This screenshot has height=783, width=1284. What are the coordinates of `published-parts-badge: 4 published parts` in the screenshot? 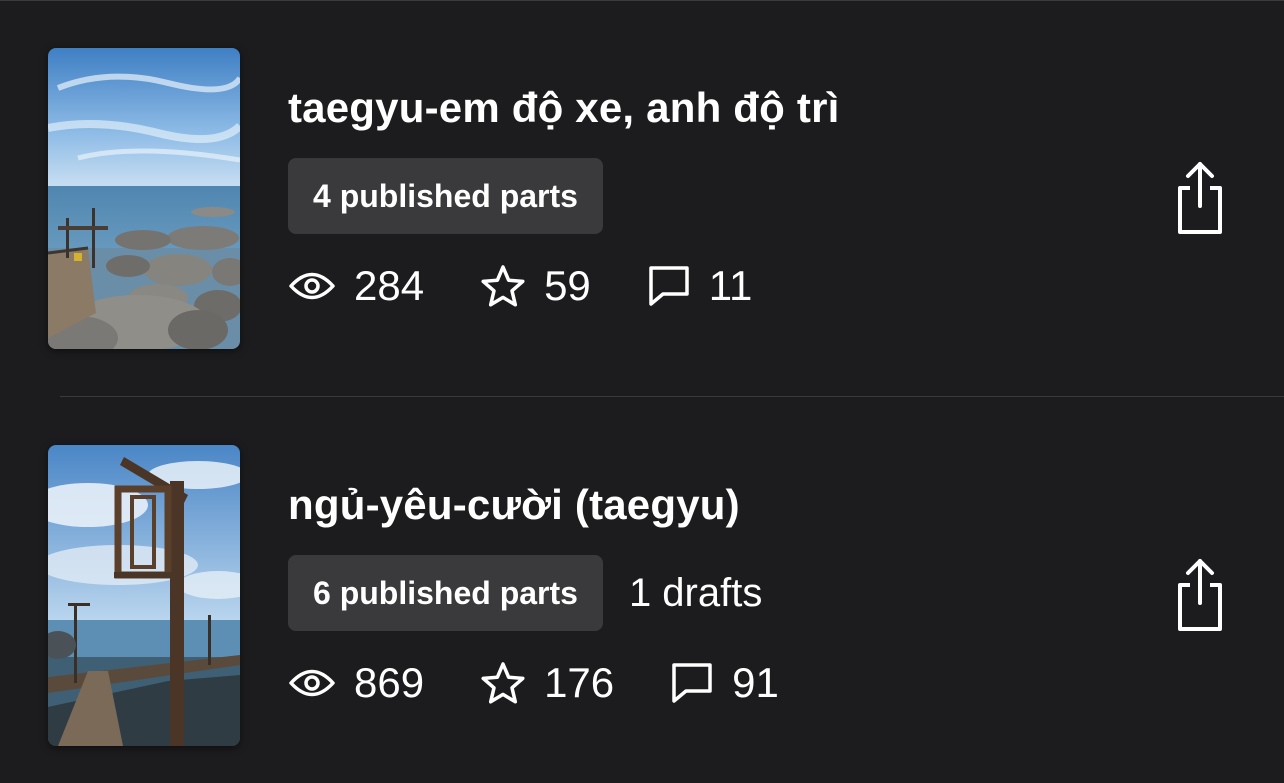 It's located at (445, 196).